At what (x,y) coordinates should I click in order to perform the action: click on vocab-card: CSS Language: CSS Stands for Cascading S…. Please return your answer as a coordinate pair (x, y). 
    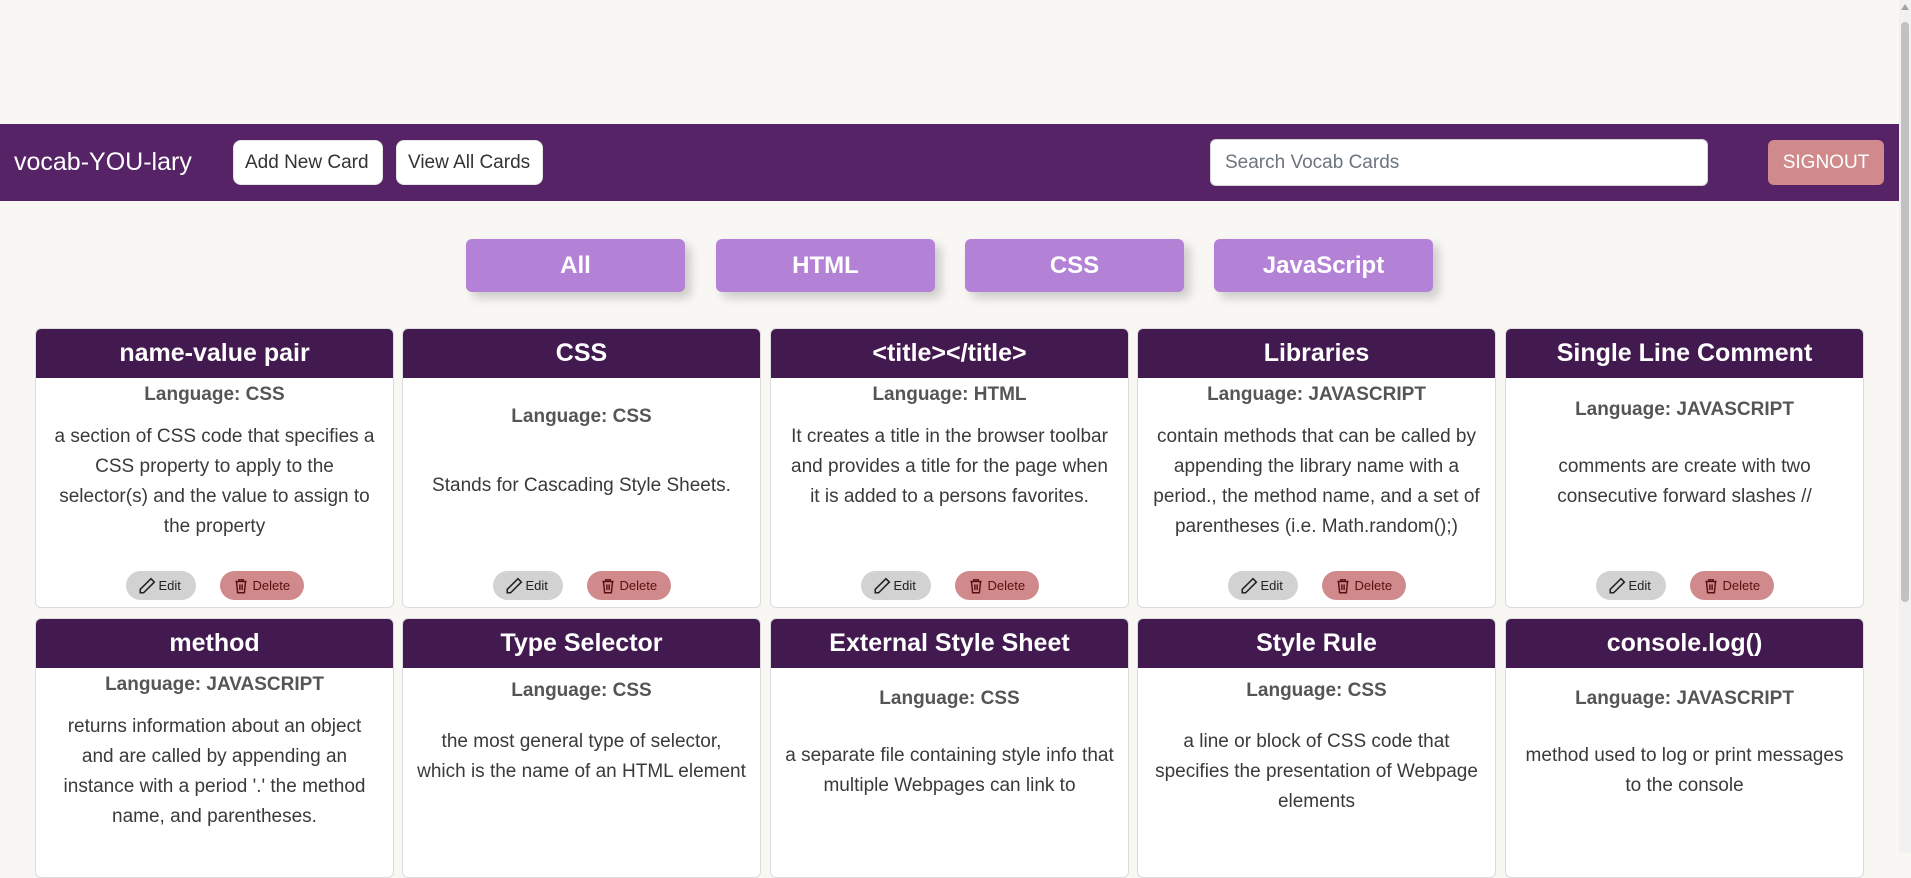
    Looking at the image, I should click on (581, 468).